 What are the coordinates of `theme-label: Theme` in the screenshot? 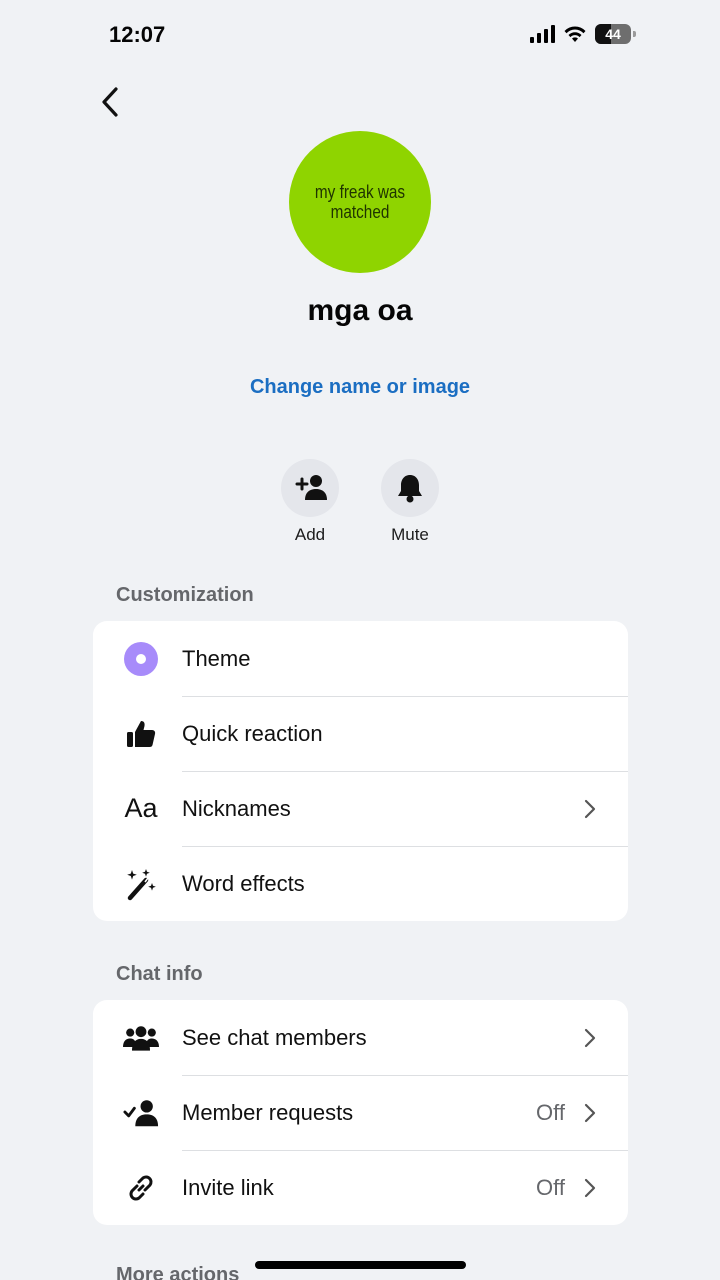 It's located at (216, 658).